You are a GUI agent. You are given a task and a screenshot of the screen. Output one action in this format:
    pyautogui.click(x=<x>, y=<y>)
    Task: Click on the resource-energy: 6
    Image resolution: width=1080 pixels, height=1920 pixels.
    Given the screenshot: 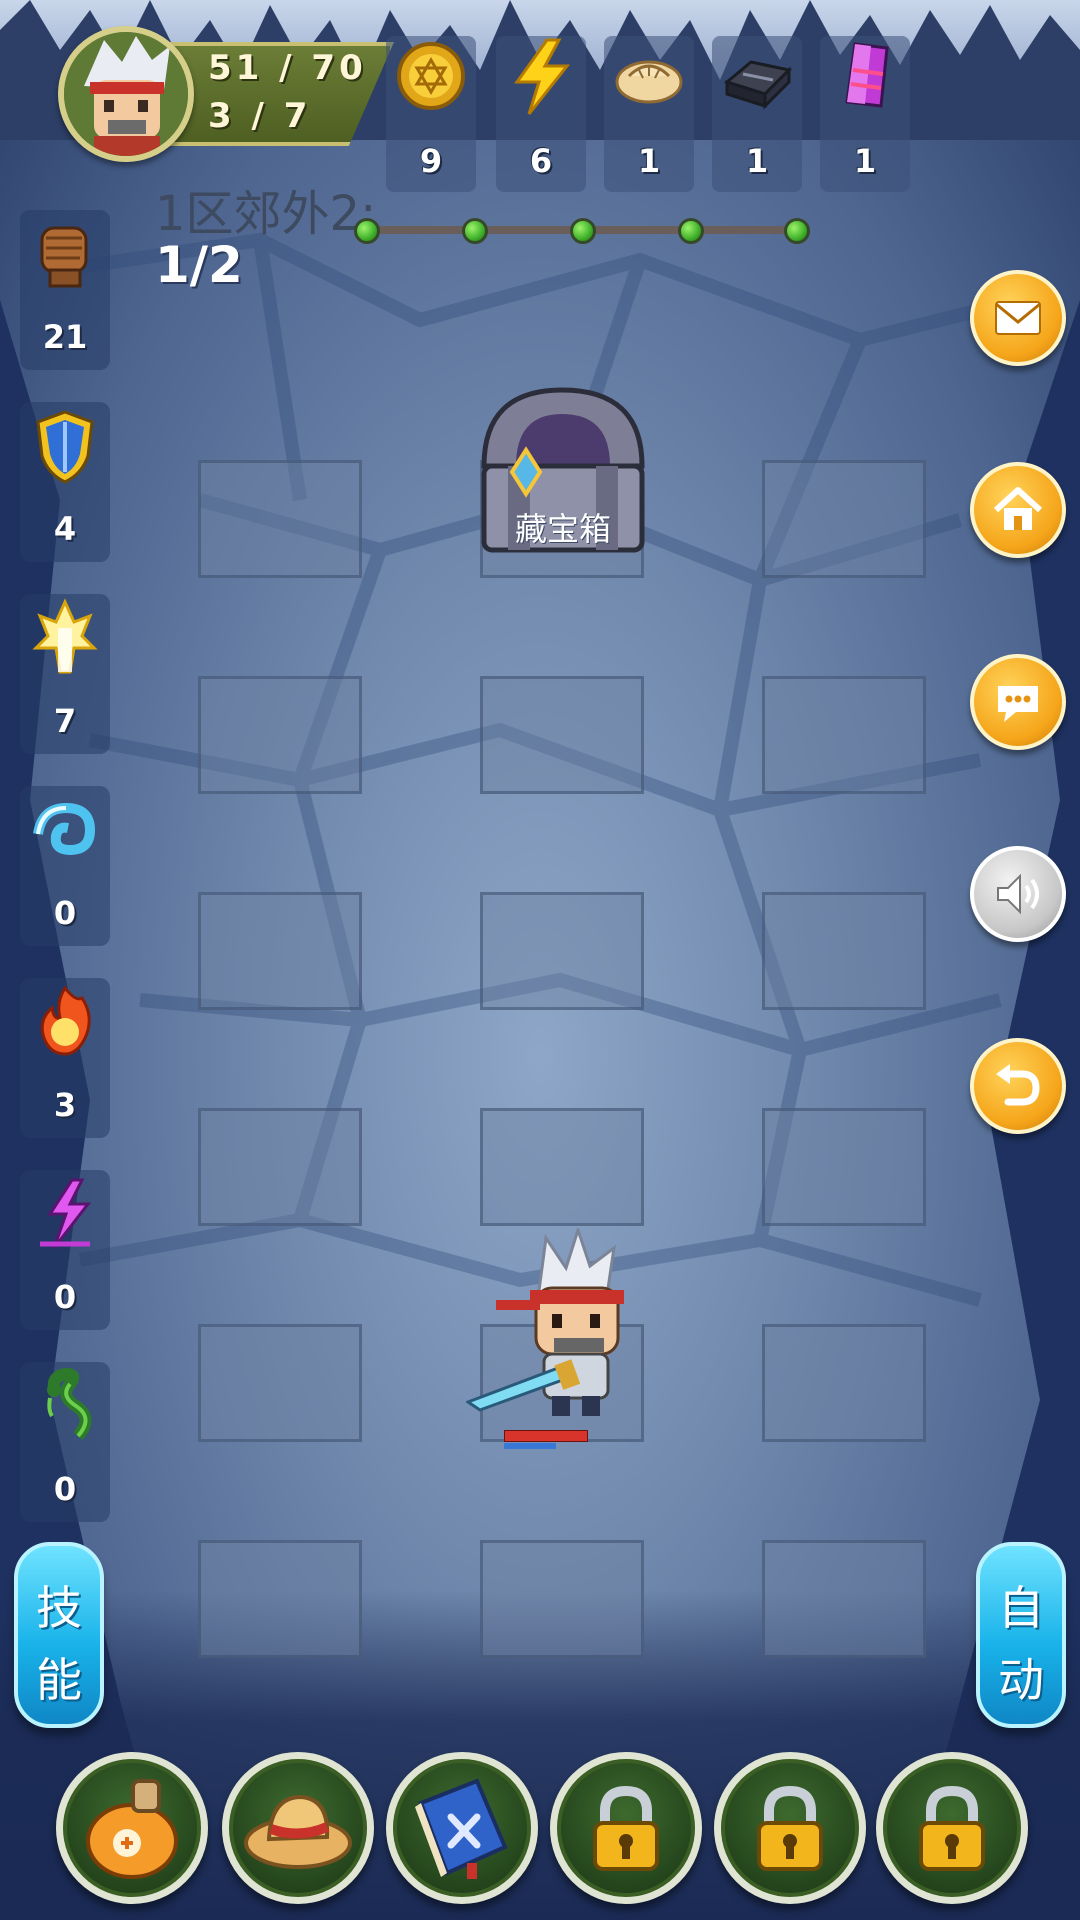 What is the action you would take?
    pyautogui.click(x=541, y=114)
    